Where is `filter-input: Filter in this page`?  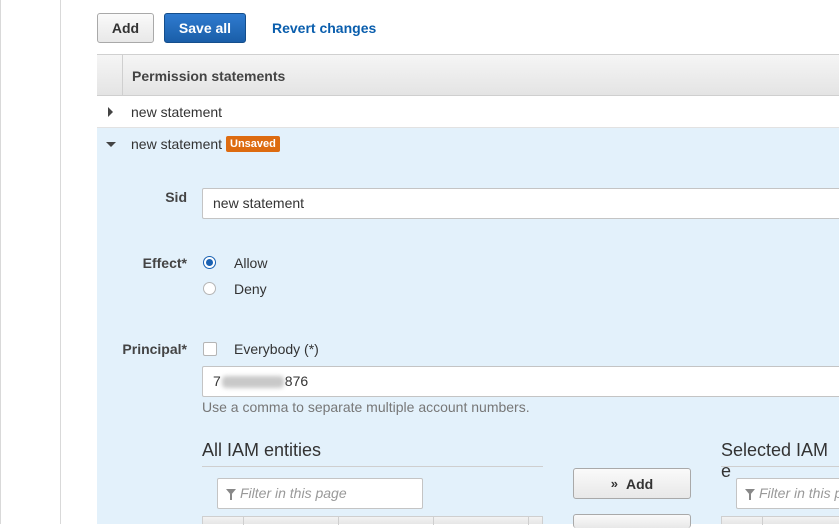
filter-input: Filter in this page is located at coordinates (320, 493).